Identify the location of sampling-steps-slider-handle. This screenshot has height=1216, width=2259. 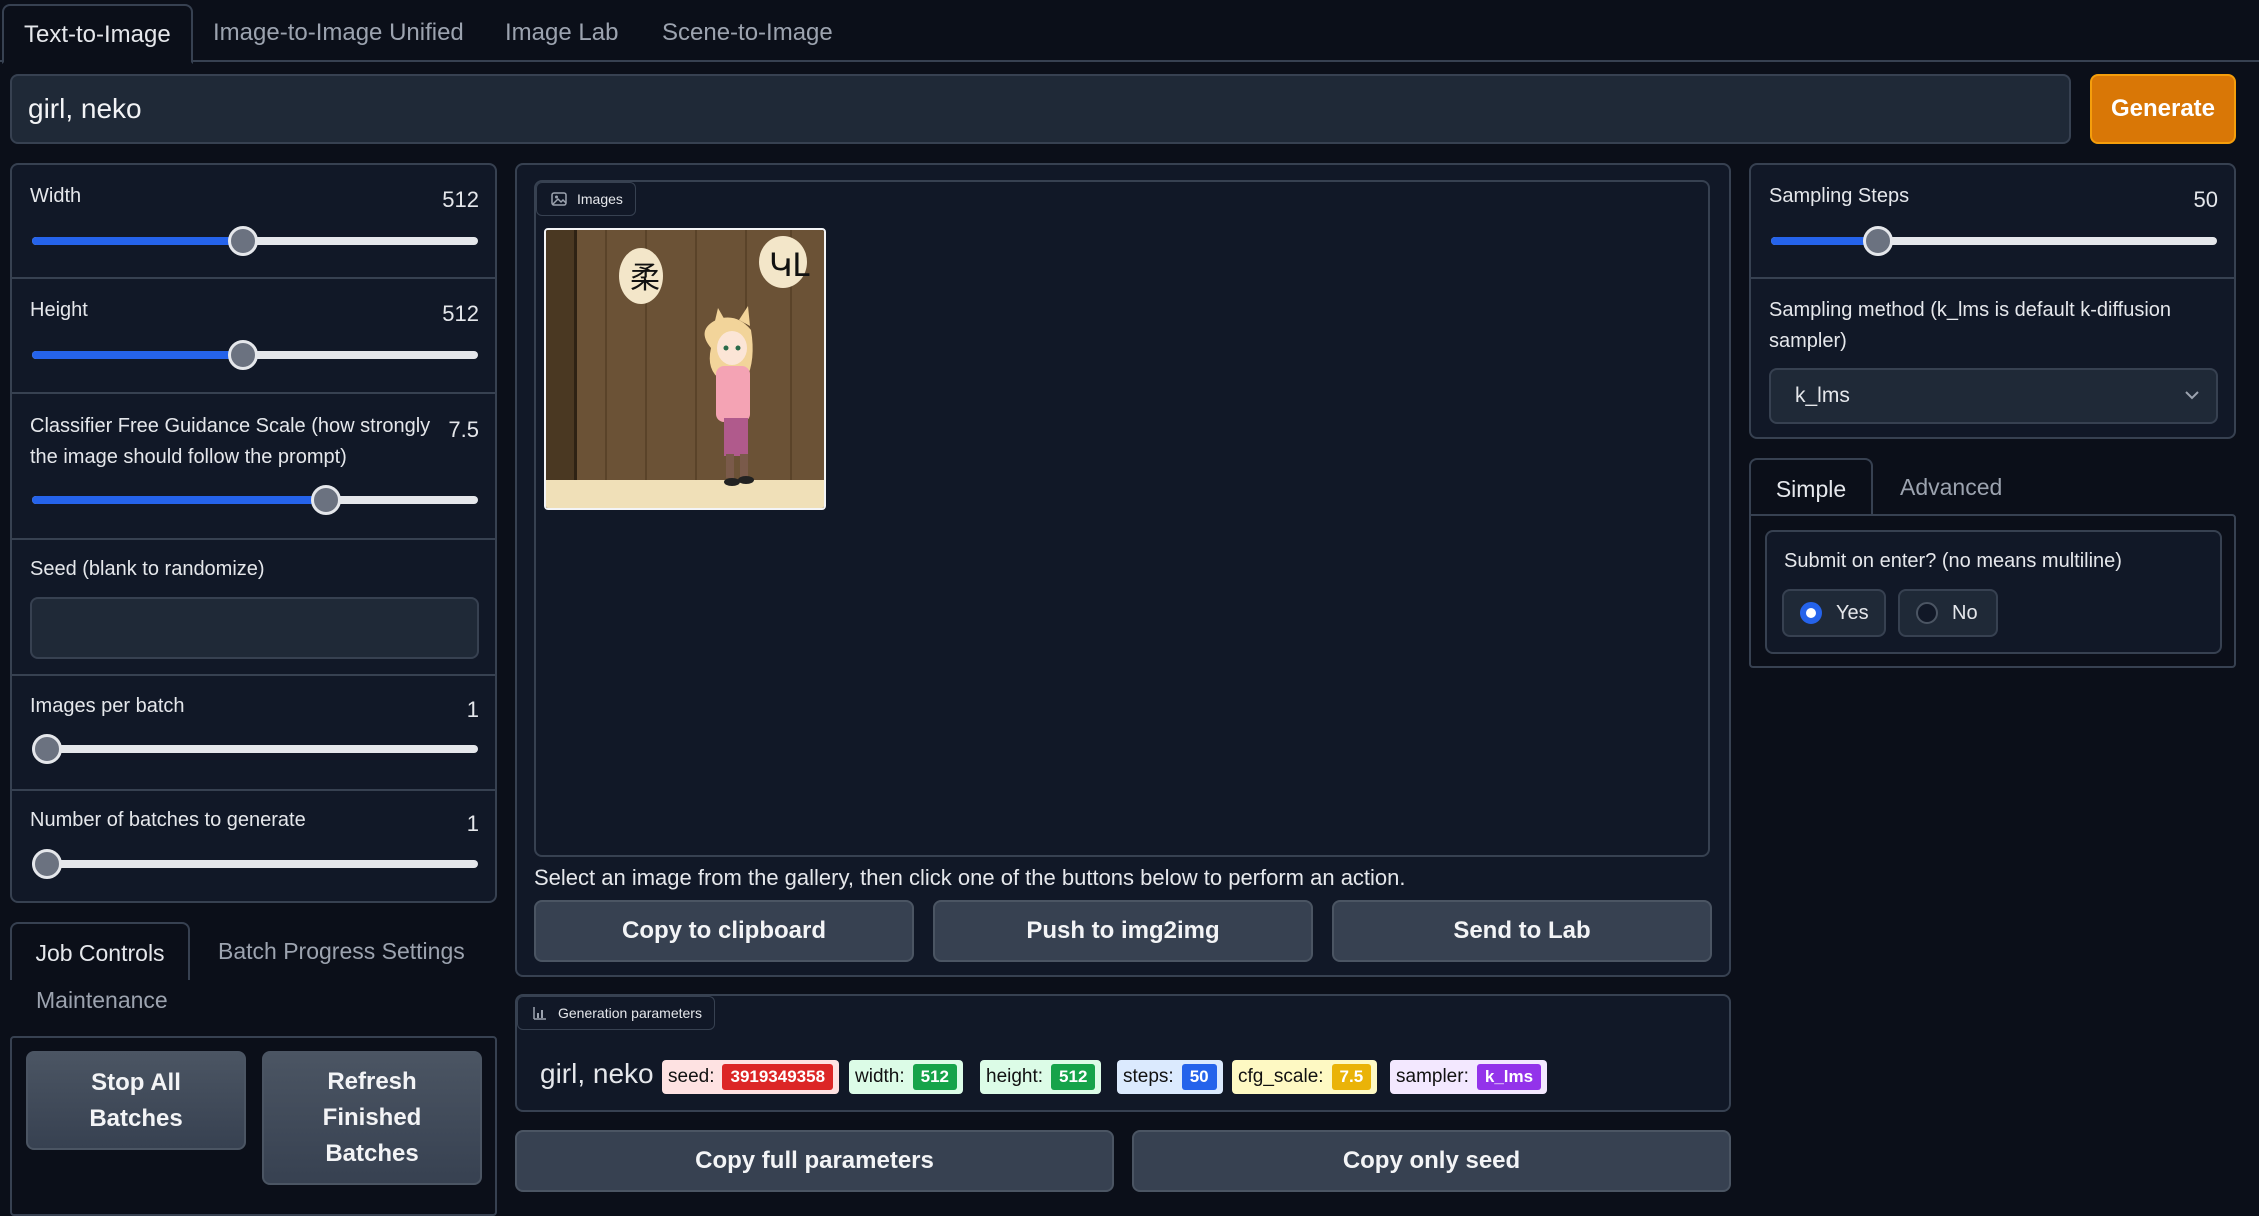
(1877, 241).